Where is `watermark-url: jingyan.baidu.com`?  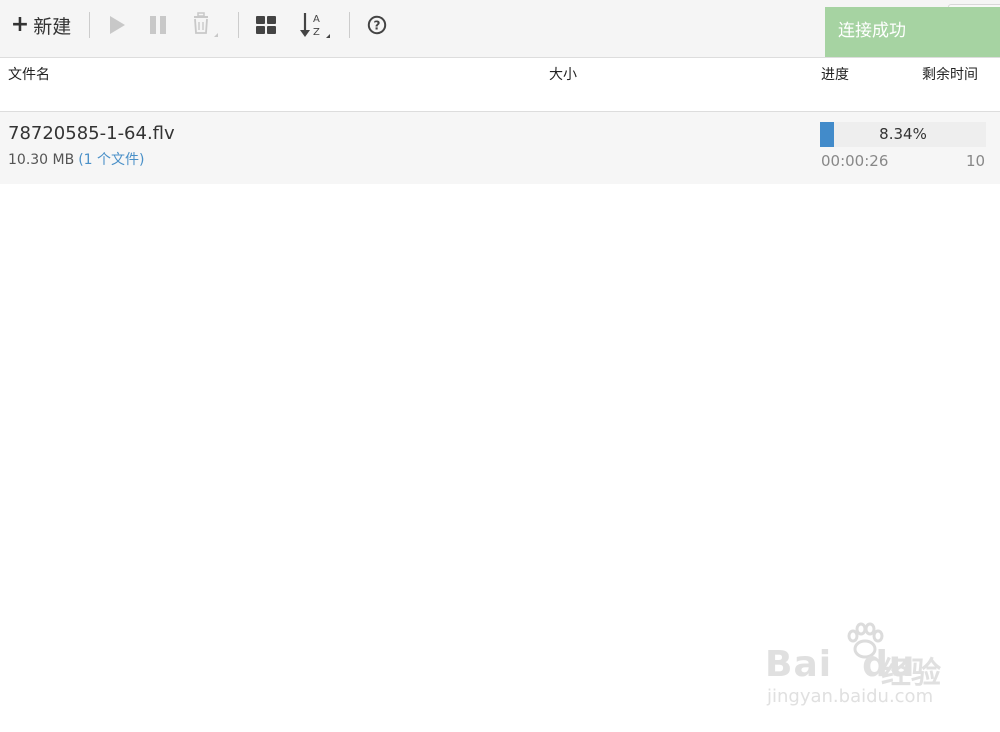 watermark-url: jingyan.baidu.com is located at coordinates (850, 696).